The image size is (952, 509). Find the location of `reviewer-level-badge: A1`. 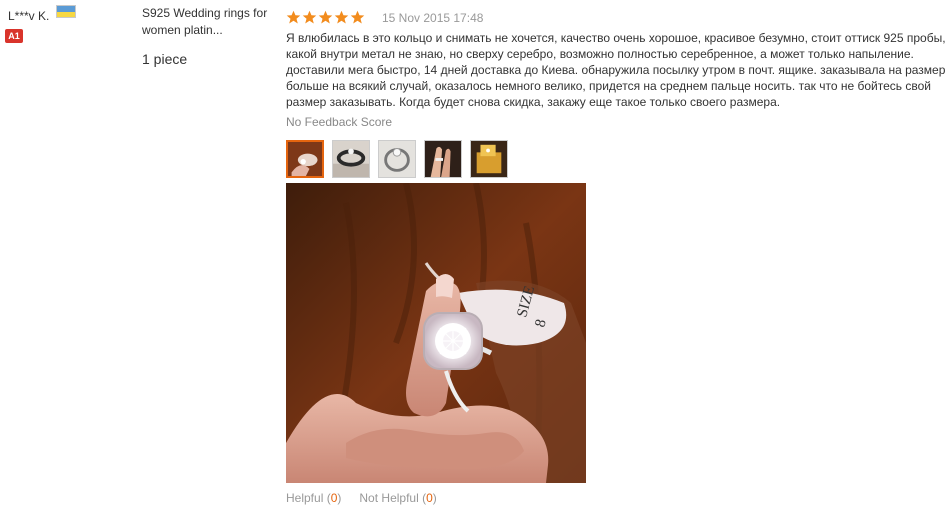

reviewer-level-badge: A1 is located at coordinates (14, 36).